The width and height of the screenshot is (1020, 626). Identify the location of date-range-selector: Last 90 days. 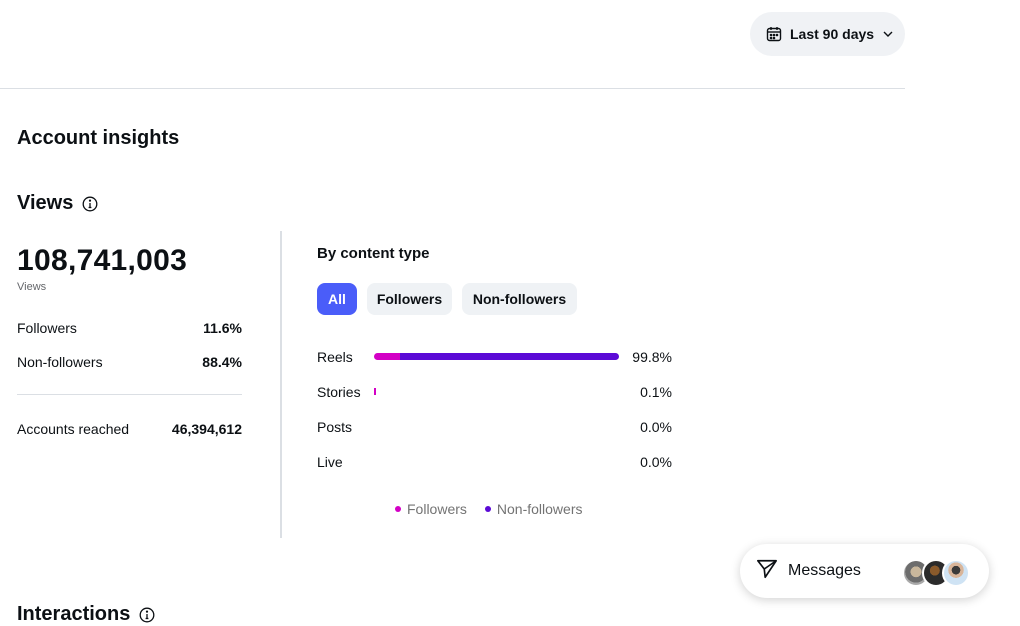
(827, 34).